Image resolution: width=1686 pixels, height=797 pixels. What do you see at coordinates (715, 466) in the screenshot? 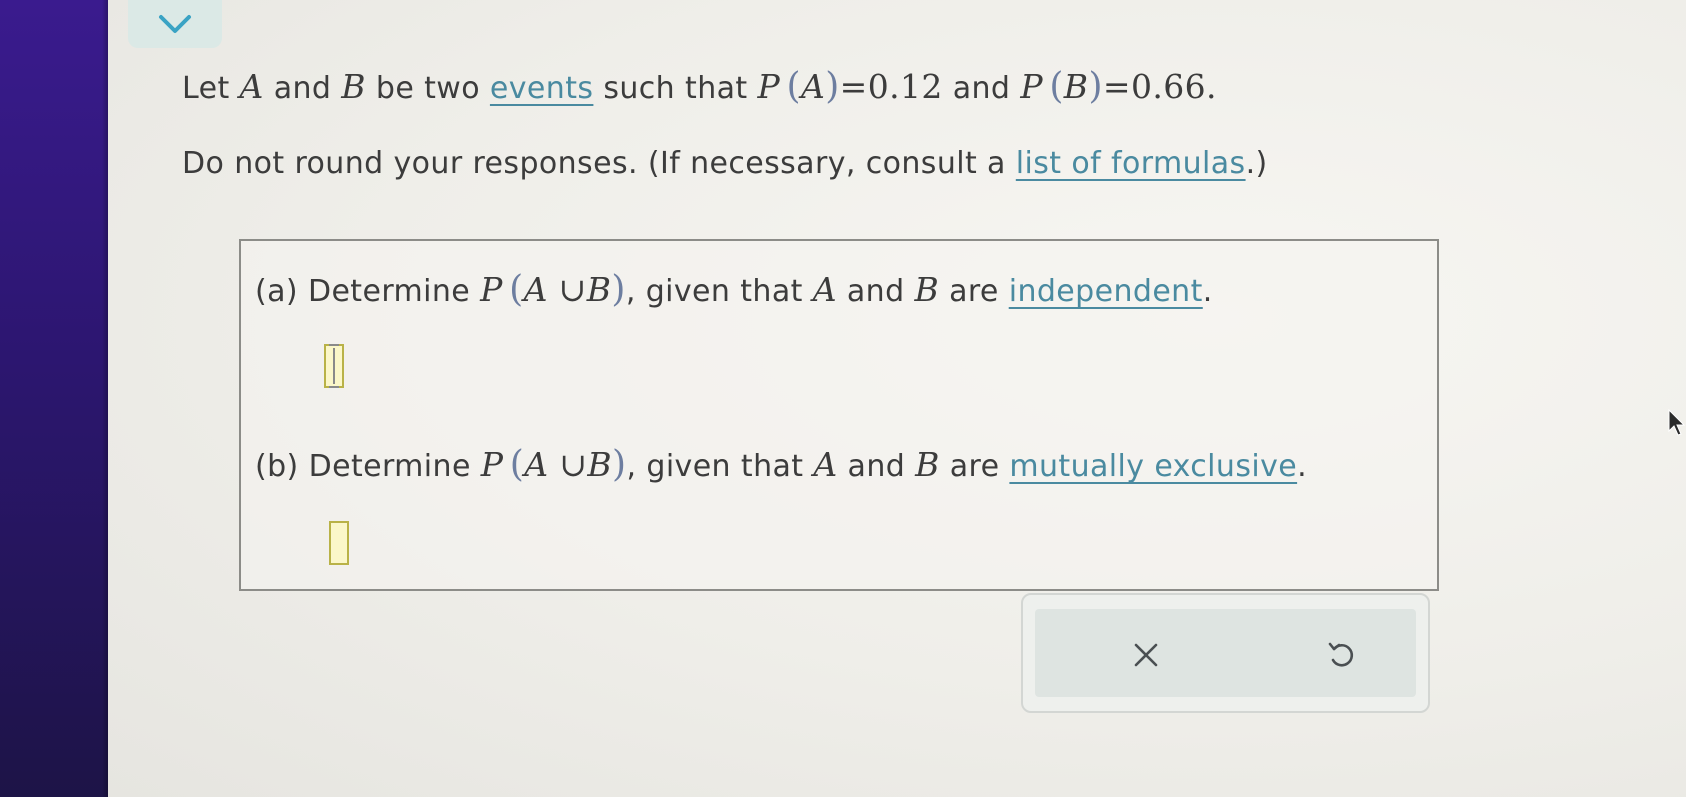
I see `part-b-given: , given that` at bounding box center [715, 466].